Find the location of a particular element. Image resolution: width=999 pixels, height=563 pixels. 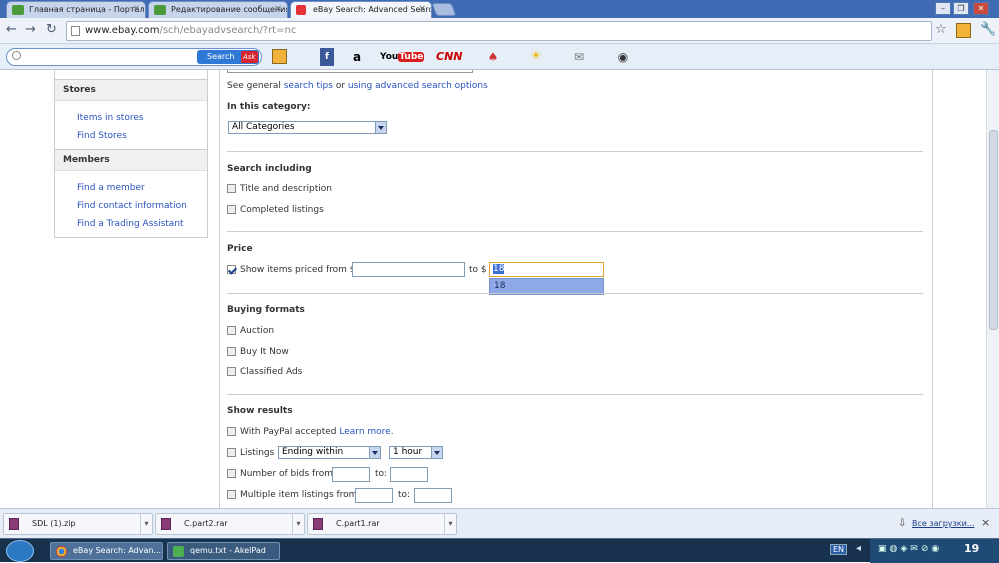

show-hidden-icons-icon: ◂ is located at coordinates (858, 548).